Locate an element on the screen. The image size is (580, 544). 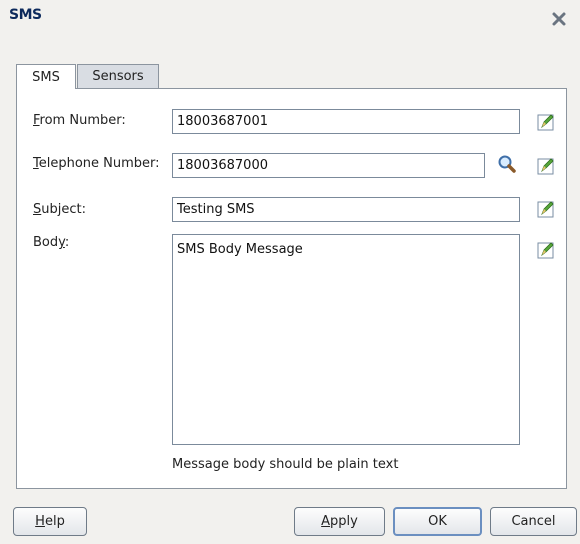
tab-sms: SMS is located at coordinates (46, 76).